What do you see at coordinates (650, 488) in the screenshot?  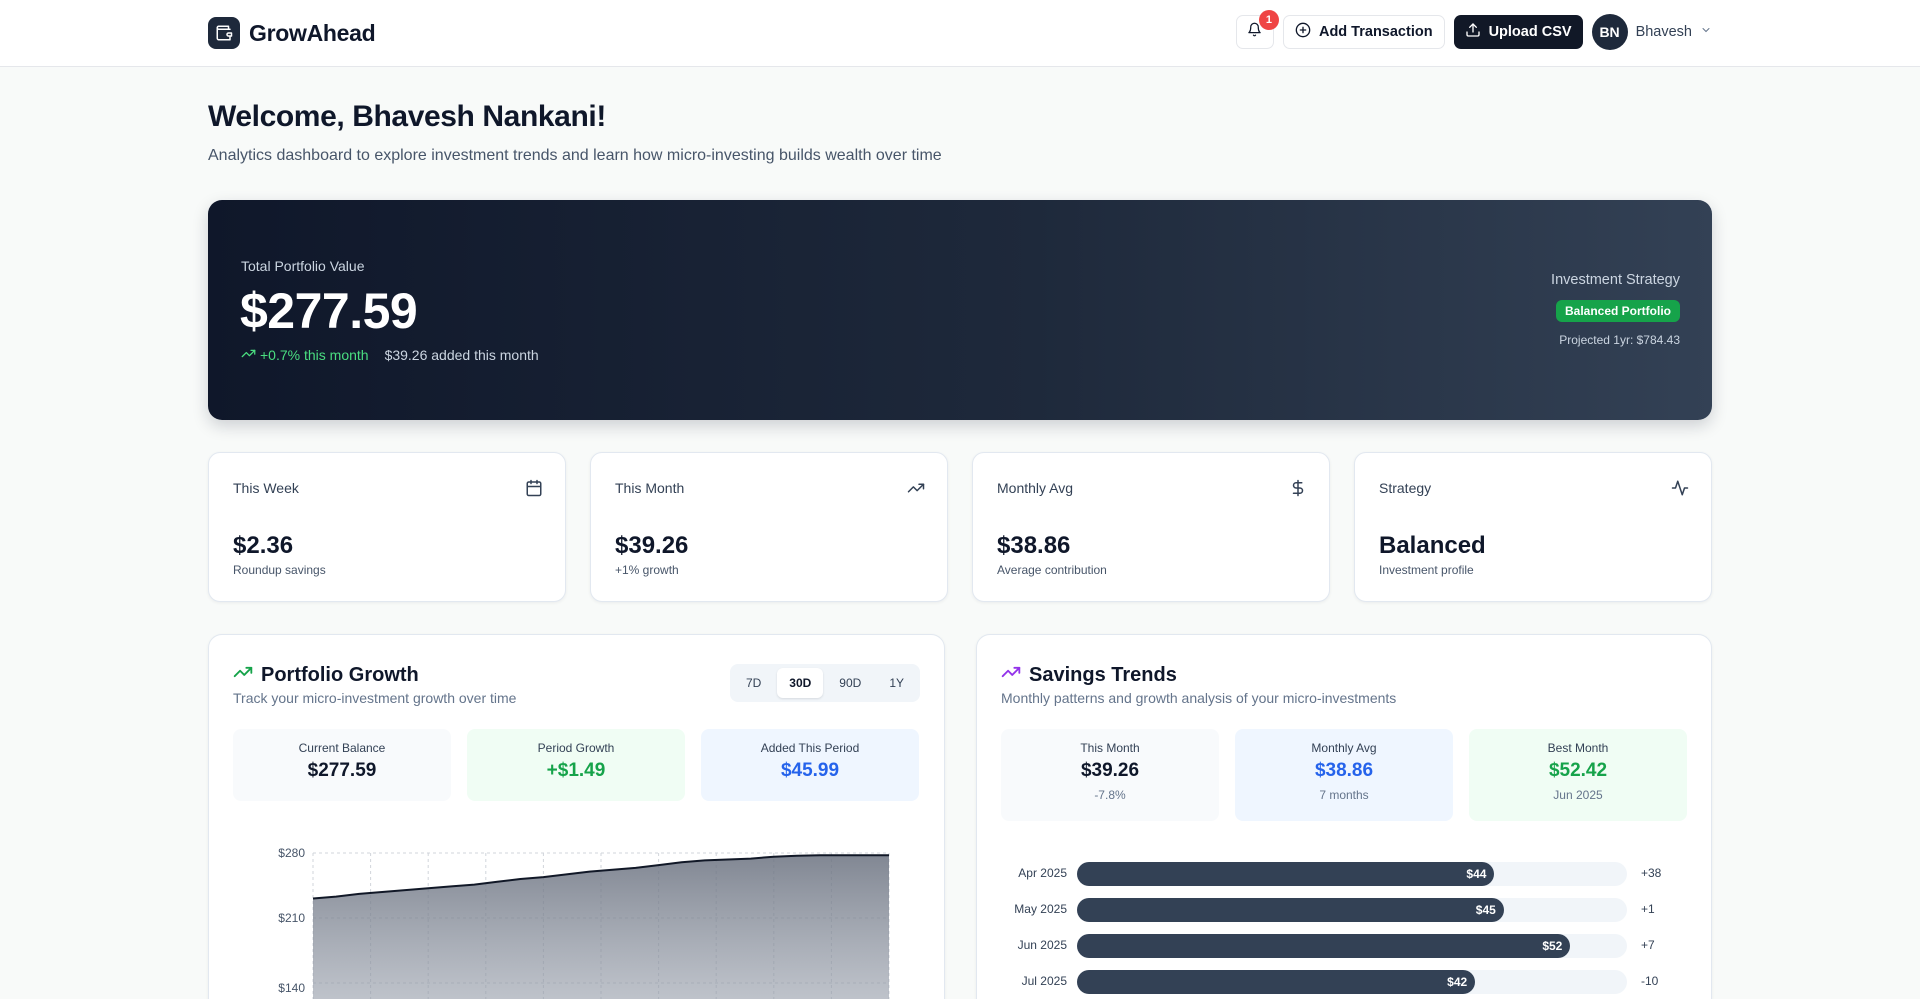 I see `stat-title: This Month` at bounding box center [650, 488].